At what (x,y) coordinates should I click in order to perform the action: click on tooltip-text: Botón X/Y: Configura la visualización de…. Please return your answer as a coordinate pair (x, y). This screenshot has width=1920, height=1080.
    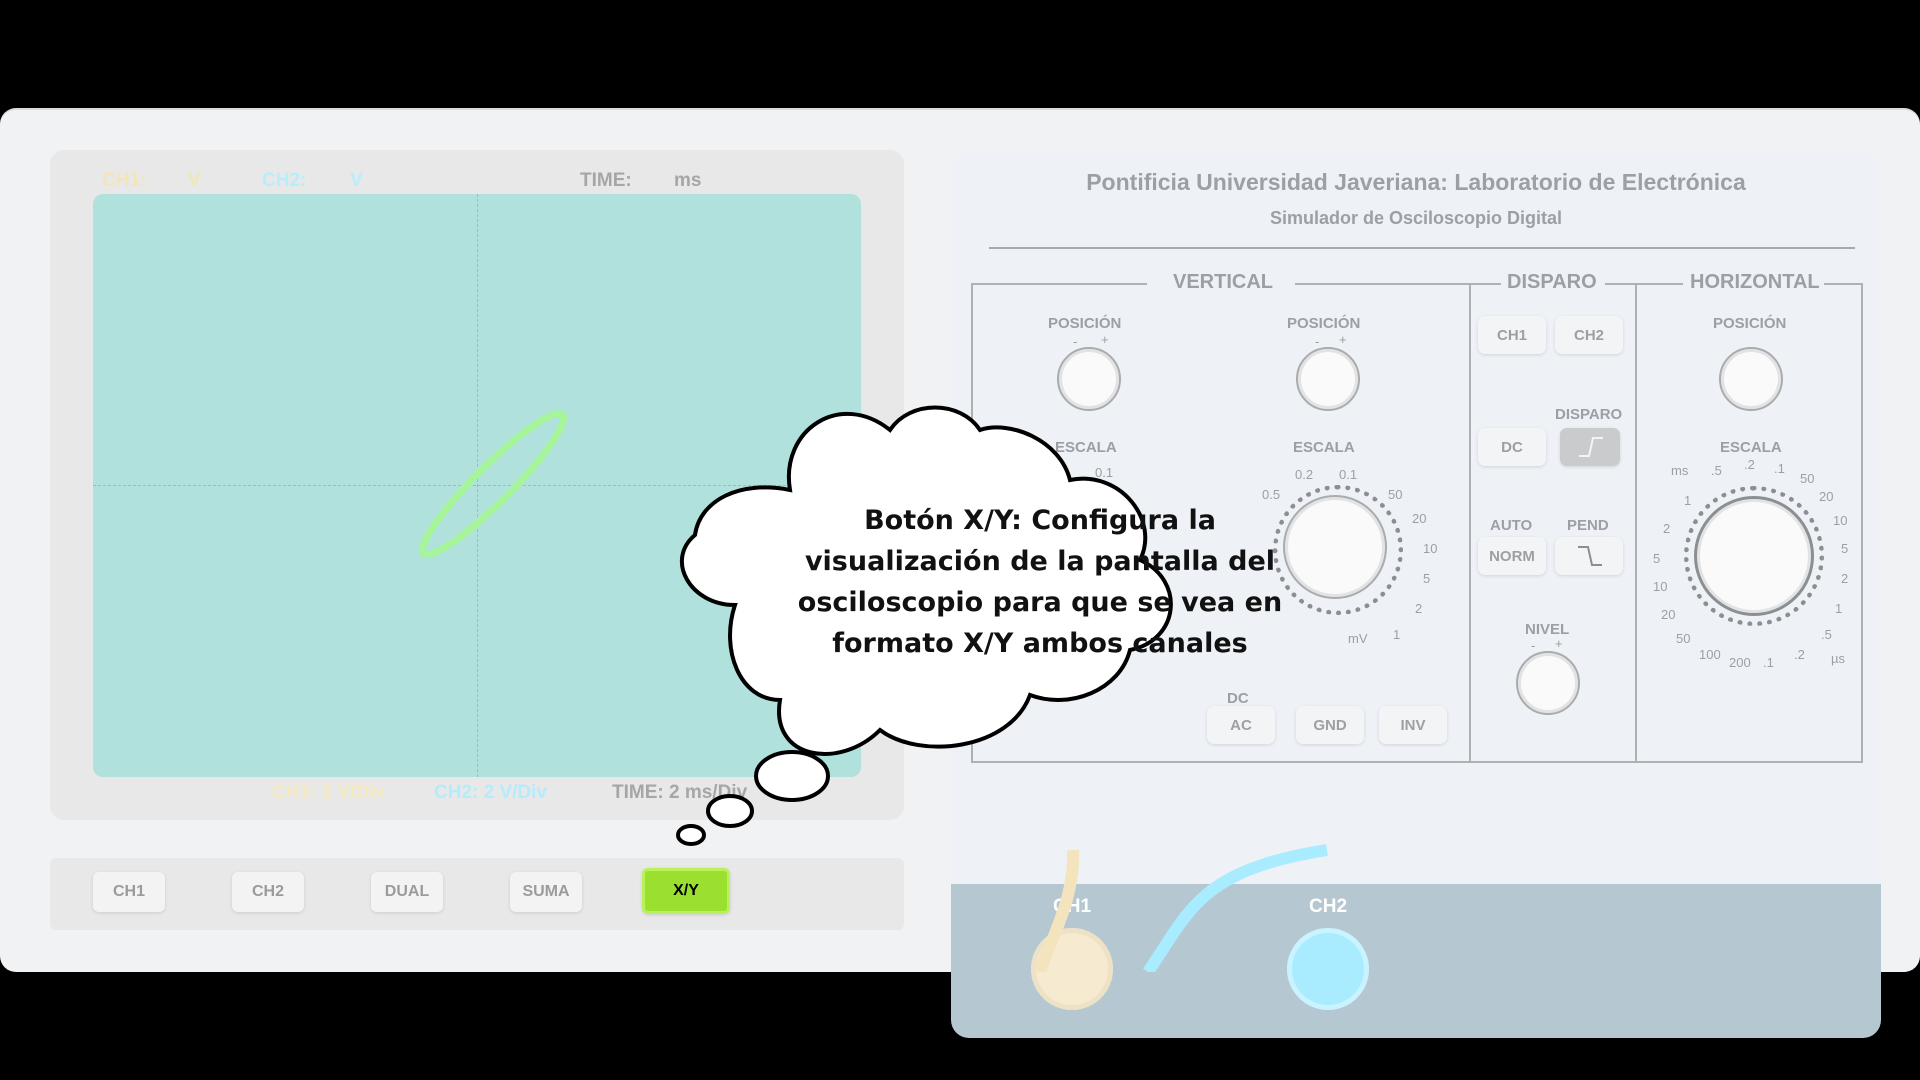
    Looking at the image, I should click on (1040, 582).